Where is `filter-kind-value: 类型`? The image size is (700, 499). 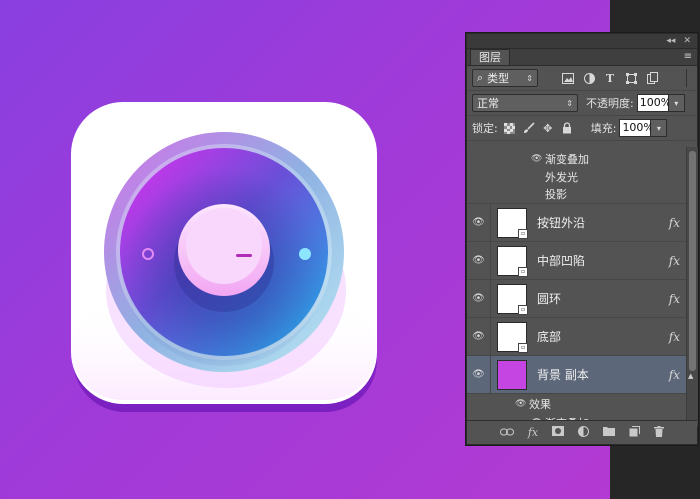
filter-kind-value: 类型 is located at coordinates (498, 78).